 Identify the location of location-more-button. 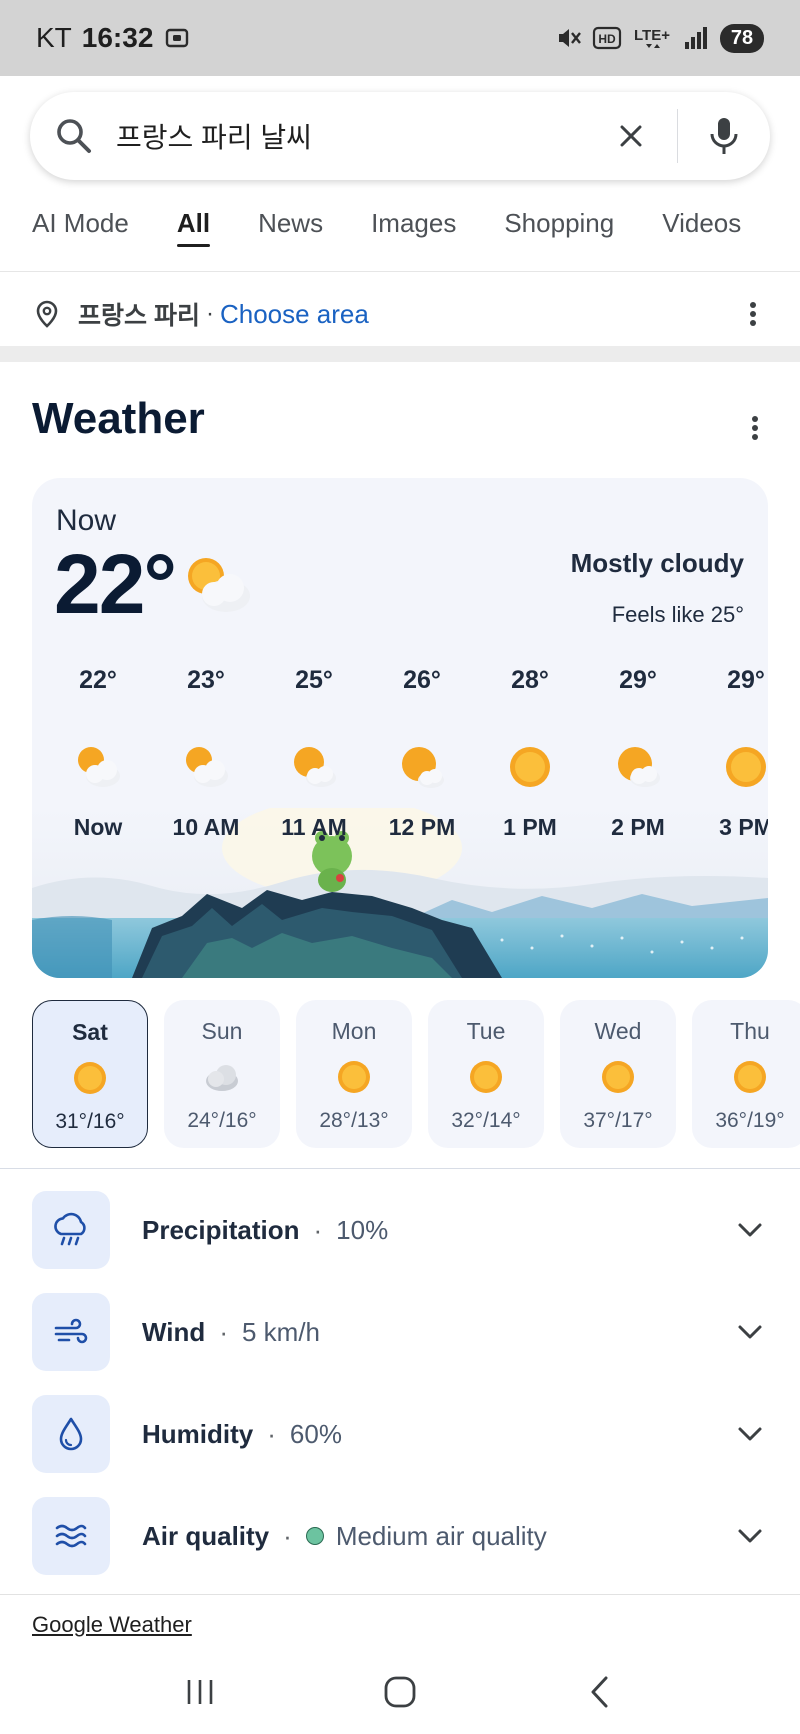
(753, 314).